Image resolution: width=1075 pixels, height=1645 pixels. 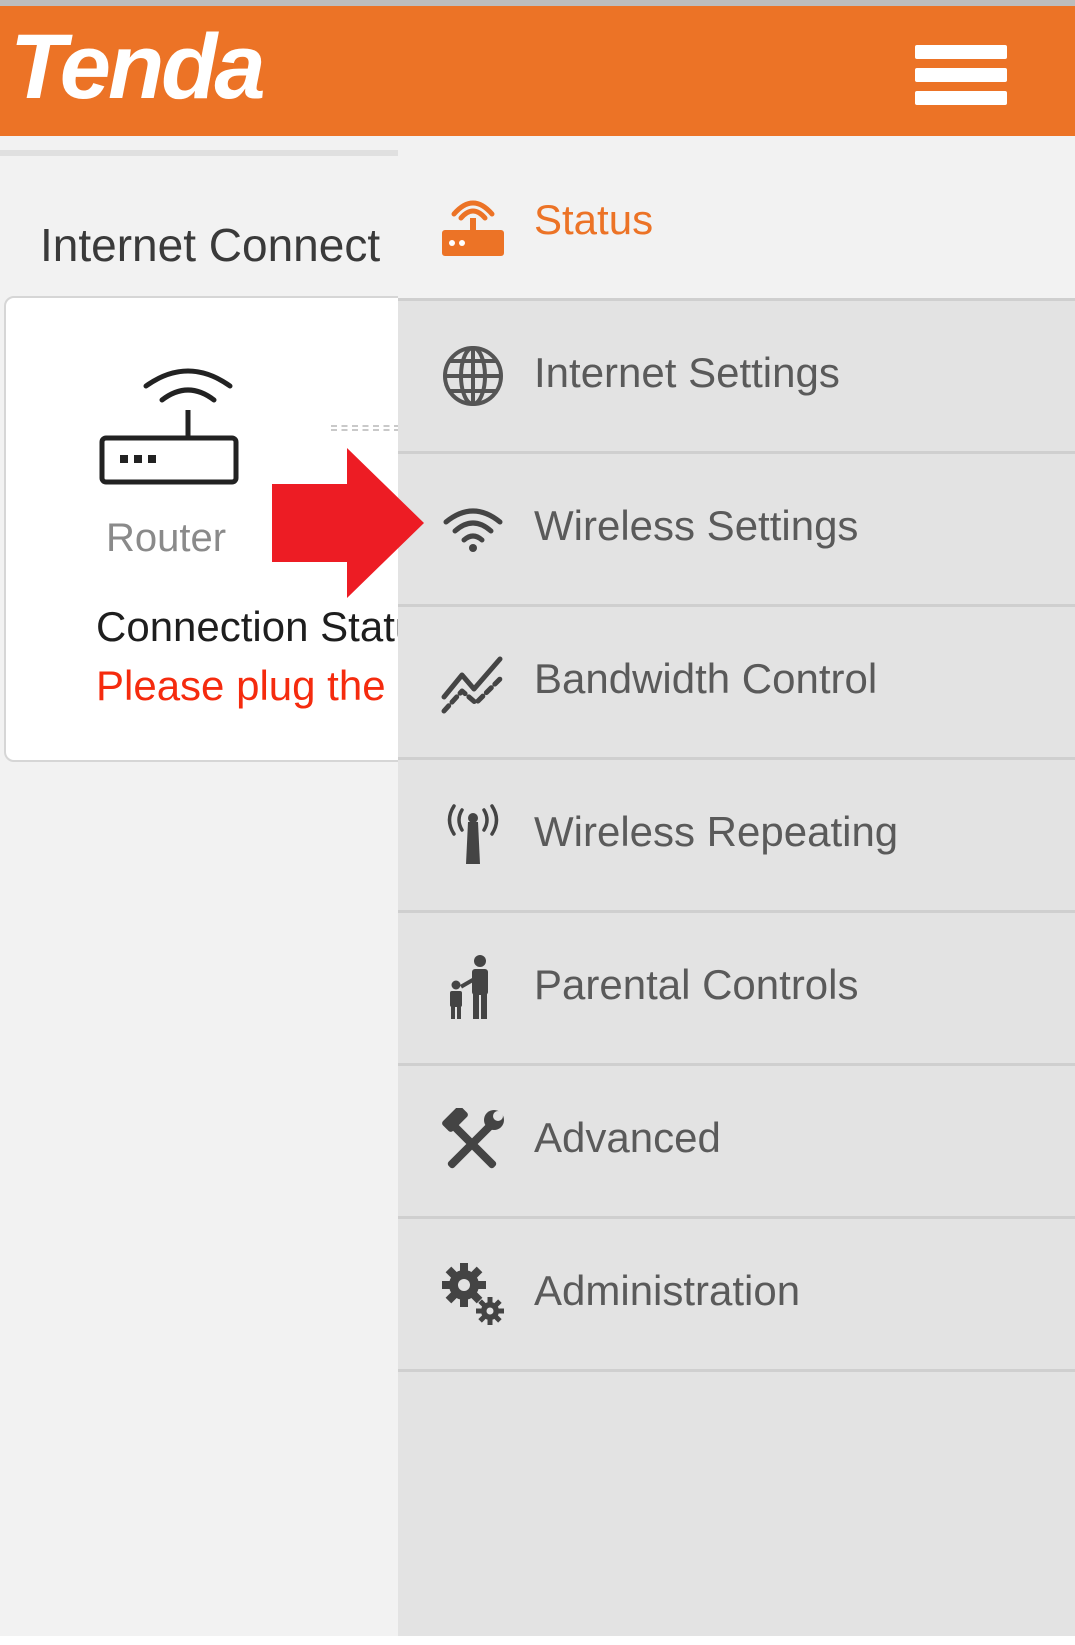 I want to click on globe-icon, so click(x=473, y=376).